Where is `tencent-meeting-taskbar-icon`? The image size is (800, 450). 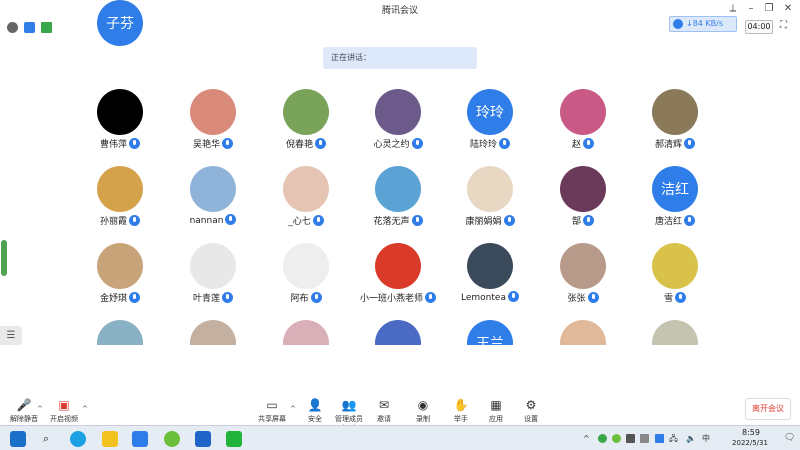
tencent-meeting-taskbar-icon is located at coordinates (140, 439).